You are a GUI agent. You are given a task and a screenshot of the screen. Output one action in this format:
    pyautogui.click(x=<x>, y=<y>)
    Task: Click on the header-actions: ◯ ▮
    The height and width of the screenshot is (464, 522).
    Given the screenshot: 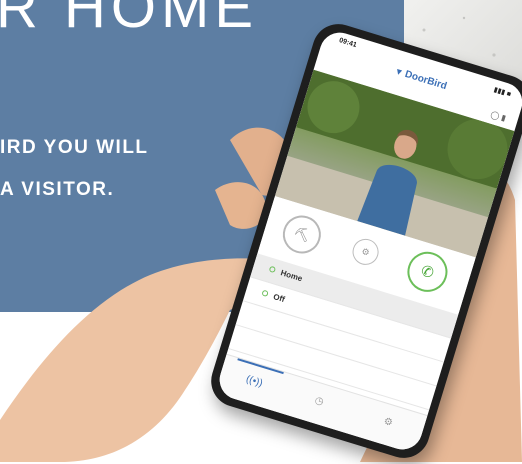 What is the action you would take?
    pyautogui.click(x=498, y=116)
    